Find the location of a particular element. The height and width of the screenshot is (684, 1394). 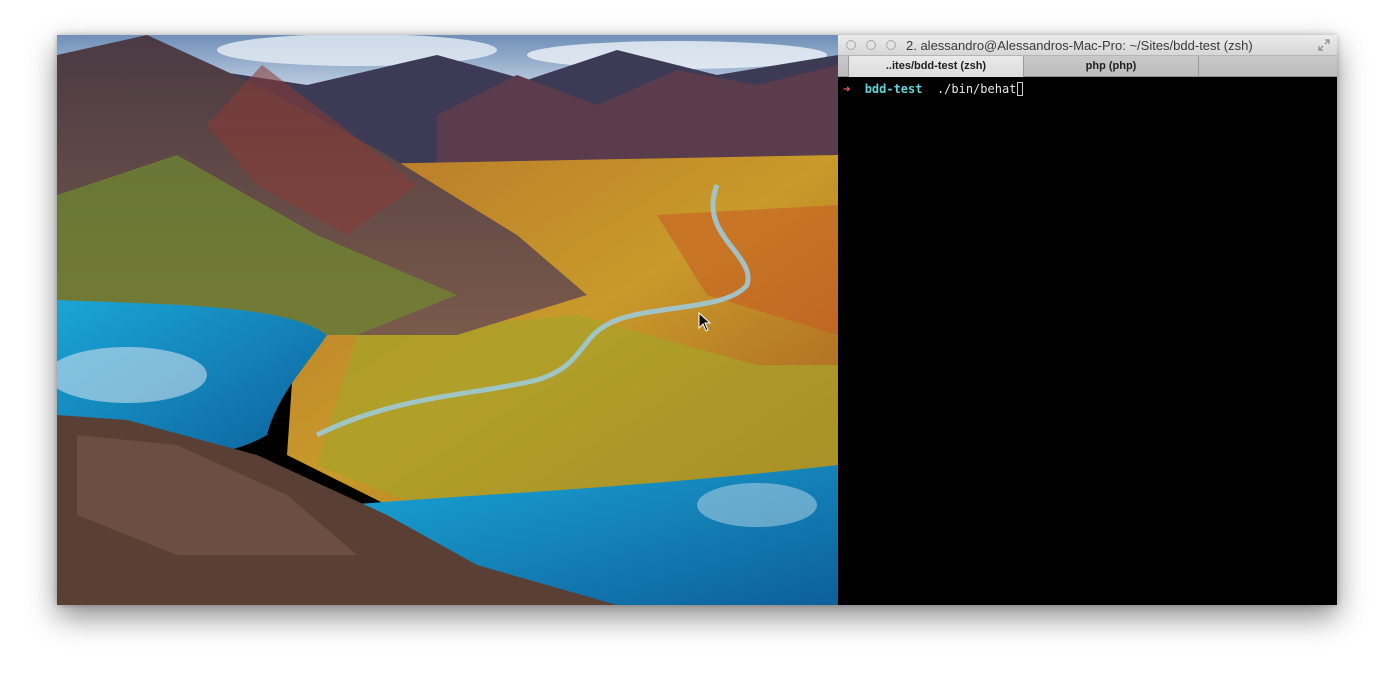

command-text: ./bin/behat is located at coordinates (976, 89).